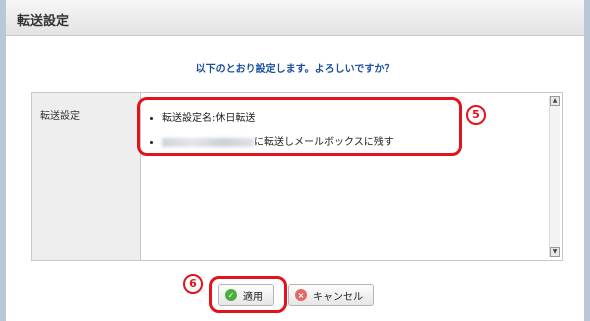  What do you see at coordinates (554, 176) in the screenshot?
I see `settings-scrollbar: ▲ ▼` at bounding box center [554, 176].